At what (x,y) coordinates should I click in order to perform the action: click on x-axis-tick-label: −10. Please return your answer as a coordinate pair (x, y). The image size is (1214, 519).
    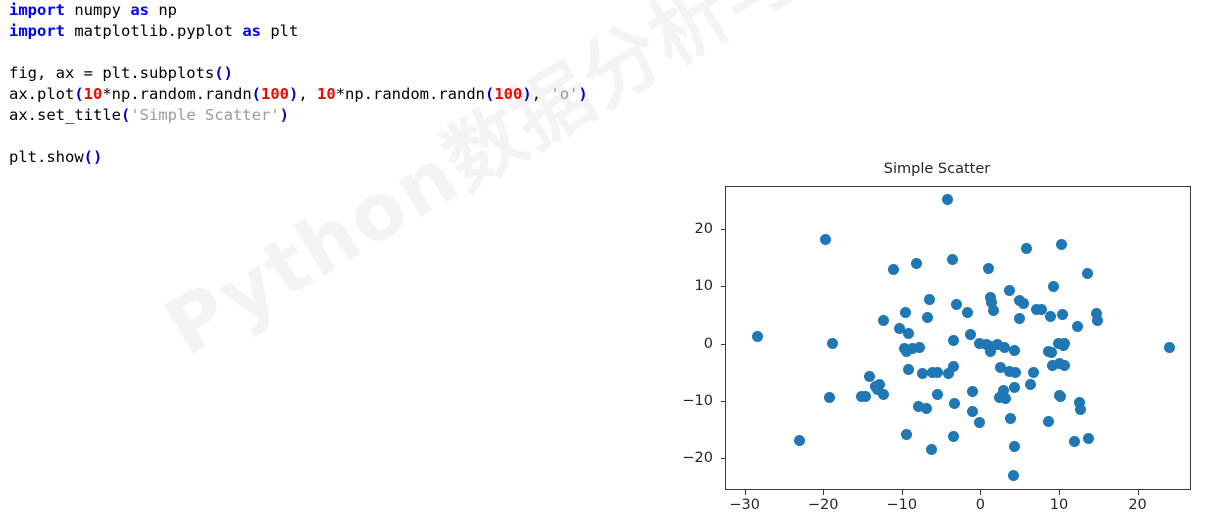
    Looking at the image, I should click on (902, 505).